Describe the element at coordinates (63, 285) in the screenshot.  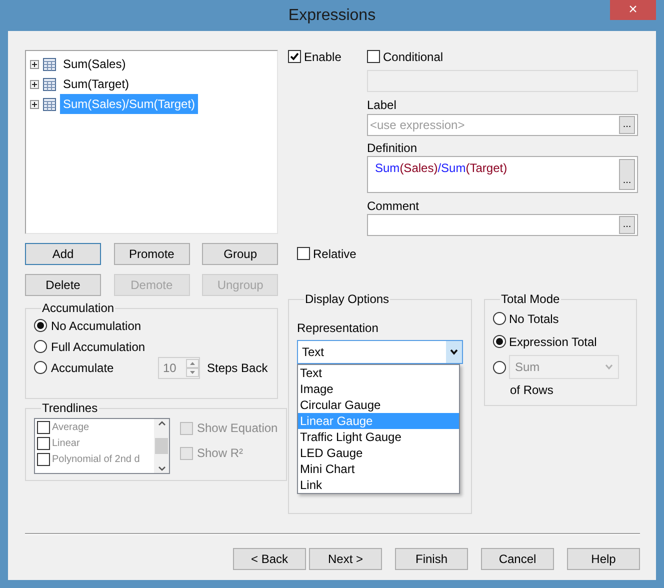
I see `dialog-button: Delete` at that location.